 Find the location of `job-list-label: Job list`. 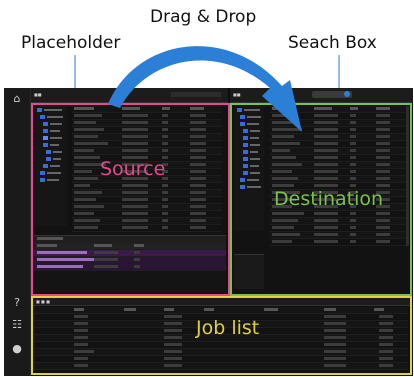

job-list-label: Job list is located at coordinates (228, 328).